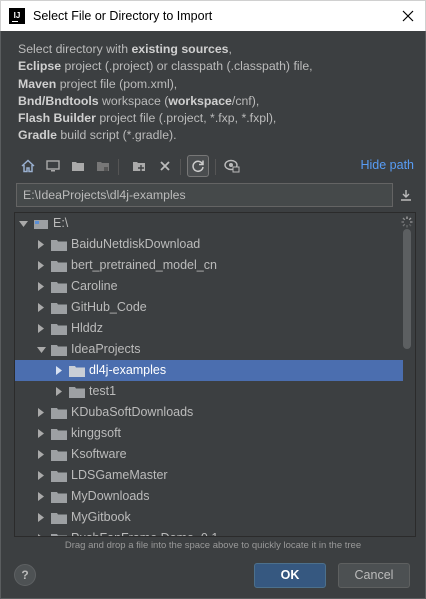  What do you see at coordinates (103, 391) in the screenshot?
I see `tree-item-label: test1` at bounding box center [103, 391].